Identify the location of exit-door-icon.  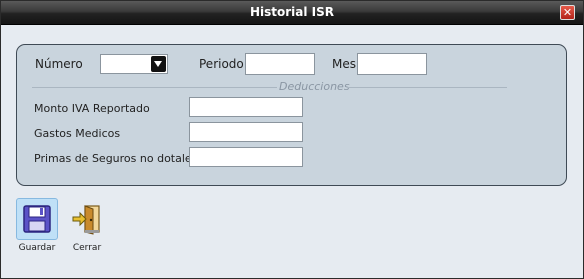
(86, 220).